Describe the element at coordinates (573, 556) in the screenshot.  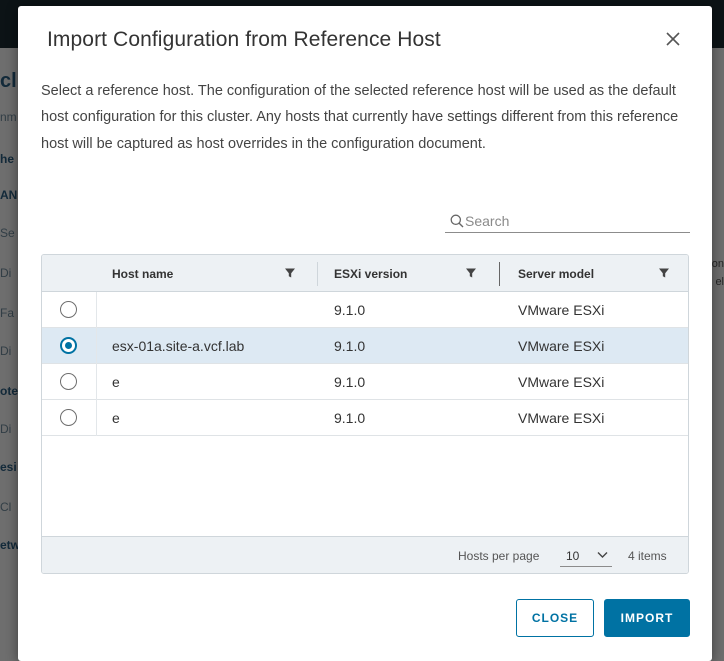
I see `hosts-per-page-value: 10` at that location.